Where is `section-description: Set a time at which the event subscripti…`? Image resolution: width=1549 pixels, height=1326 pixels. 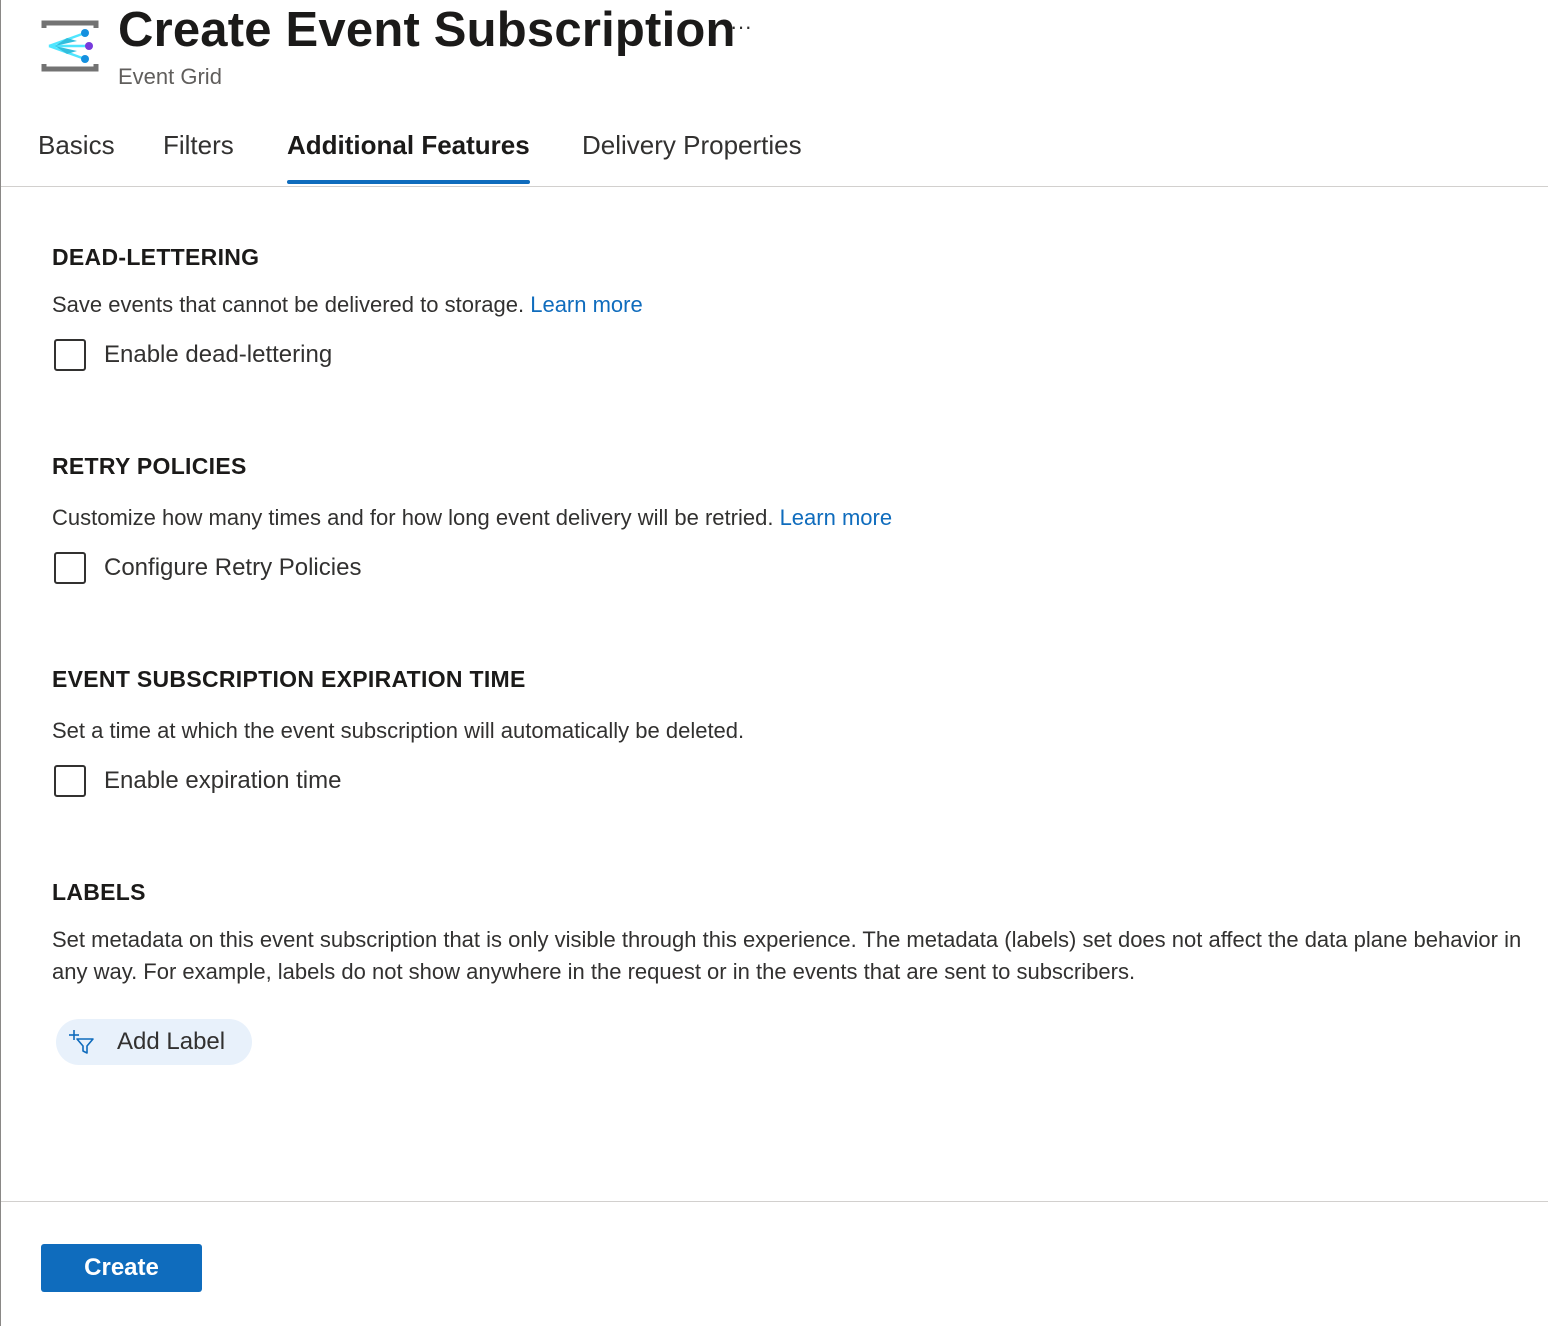 section-description: Set a time at which the event subscripti… is located at coordinates (398, 730).